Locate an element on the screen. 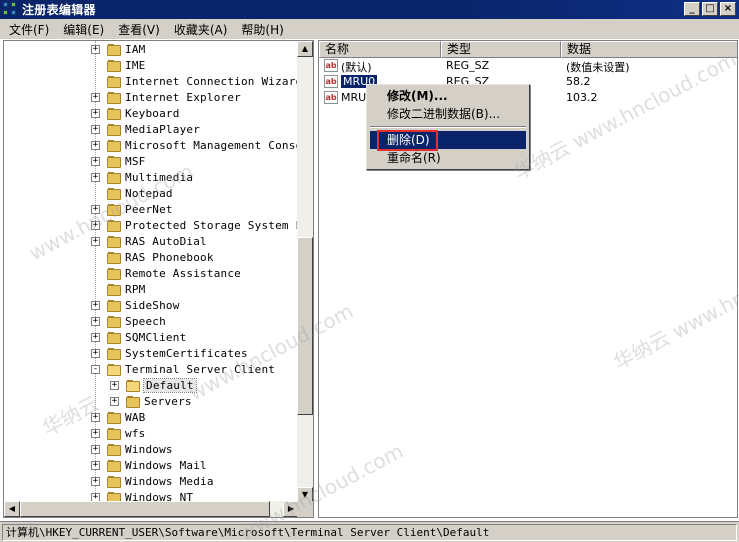 This screenshot has height=542, width=739. value-name: (默认) is located at coordinates (356, 67).